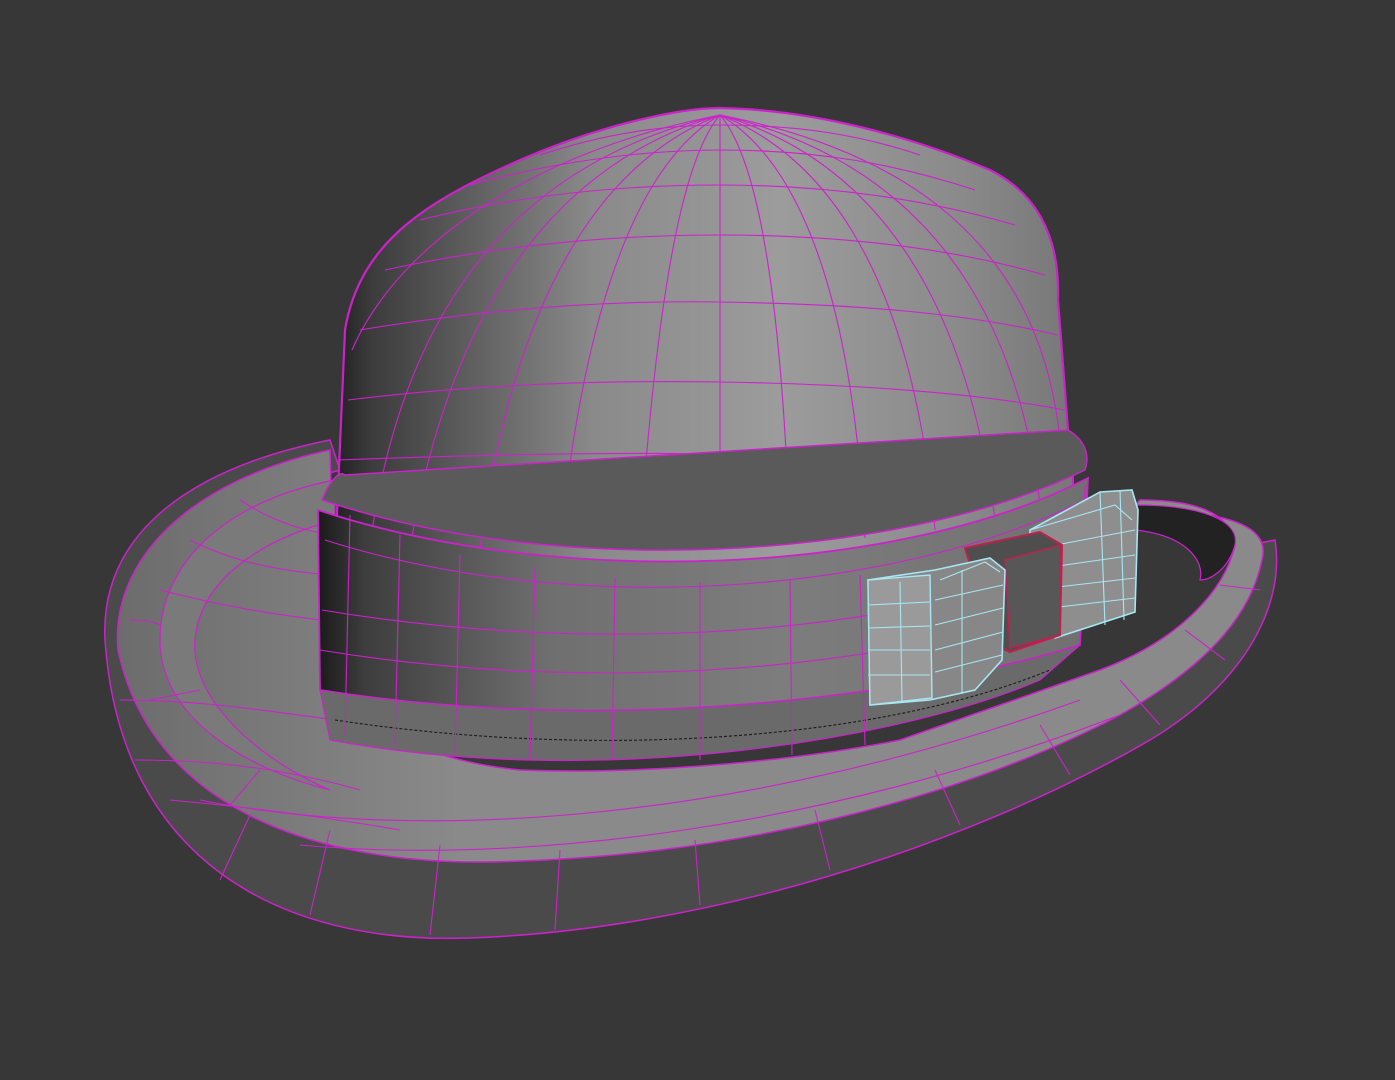 Image resolution: width=1395 pixels, height=1080 pixels. Describe the element at coordinates (1032, 596) in the screenshot. I see `bow-knot-front` at that location.